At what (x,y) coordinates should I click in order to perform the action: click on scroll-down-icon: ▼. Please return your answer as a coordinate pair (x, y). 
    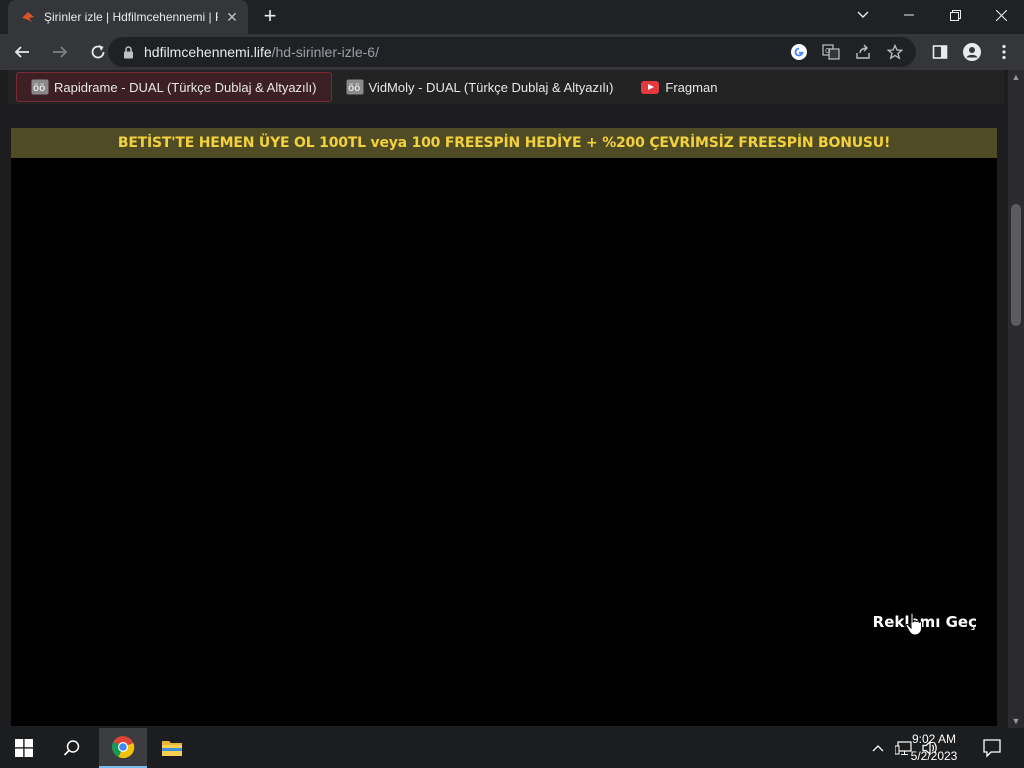
    Looking at the image, I should click on (1016, 721).